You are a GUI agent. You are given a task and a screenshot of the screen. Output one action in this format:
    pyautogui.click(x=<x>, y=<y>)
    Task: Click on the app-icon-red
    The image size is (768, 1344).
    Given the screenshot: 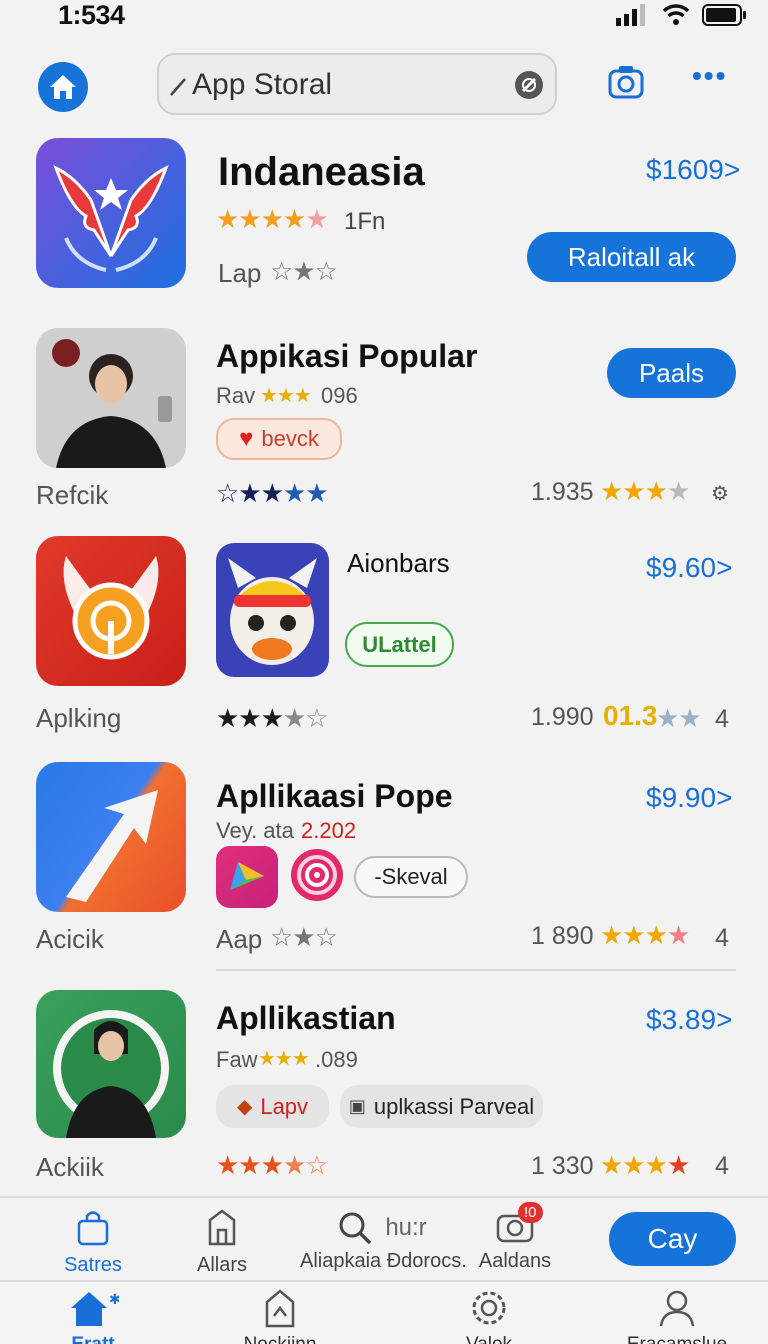 What is the action you would take?
    pyautogui.click(x=111, y=611)
    